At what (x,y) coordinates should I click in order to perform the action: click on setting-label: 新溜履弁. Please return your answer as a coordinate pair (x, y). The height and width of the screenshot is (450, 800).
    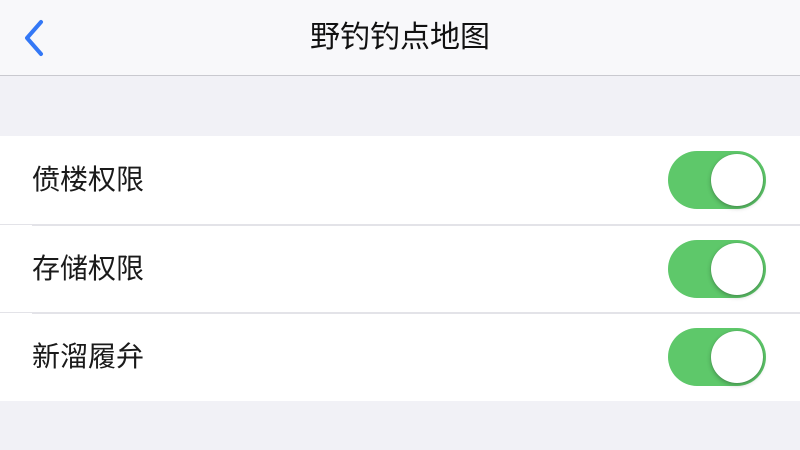
    Looking at the image, I should click on (88, 356).